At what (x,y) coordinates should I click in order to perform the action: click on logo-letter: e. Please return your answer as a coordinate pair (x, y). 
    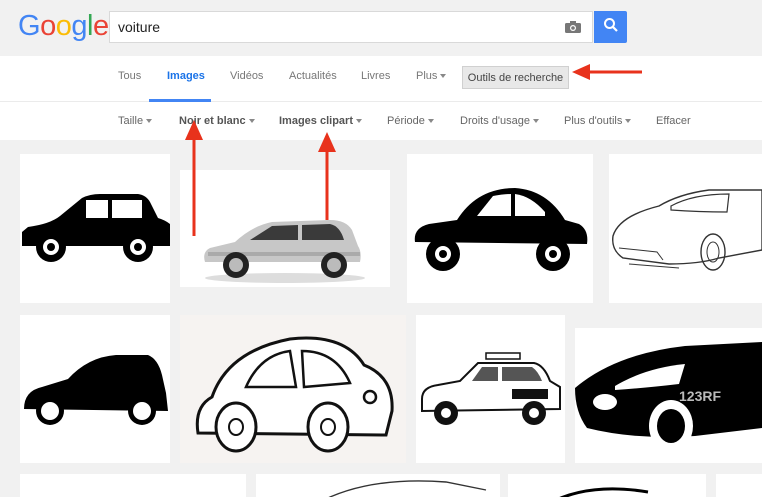
    Looking at the image, I should click on (100, 26).